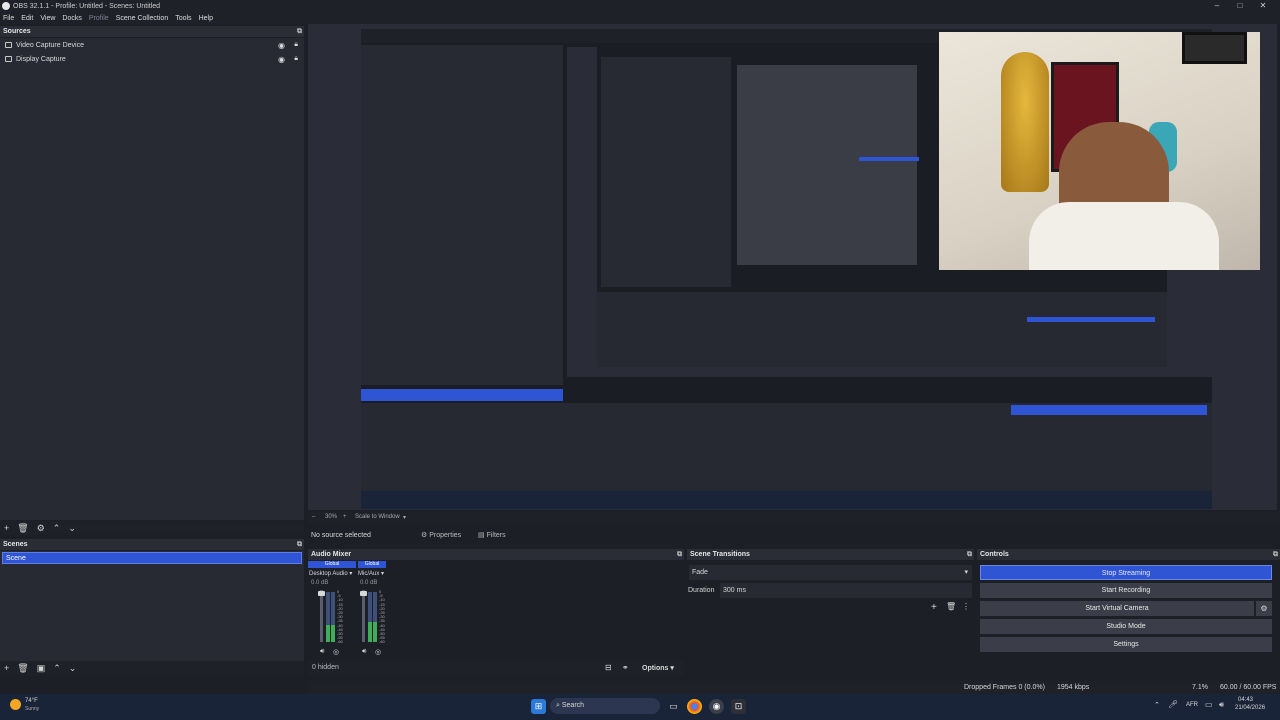 This screenshot has width=1280, height=720. Describe the element at coordinates (1214, 48) in the screenshot. I see `picture-frame` at that location.